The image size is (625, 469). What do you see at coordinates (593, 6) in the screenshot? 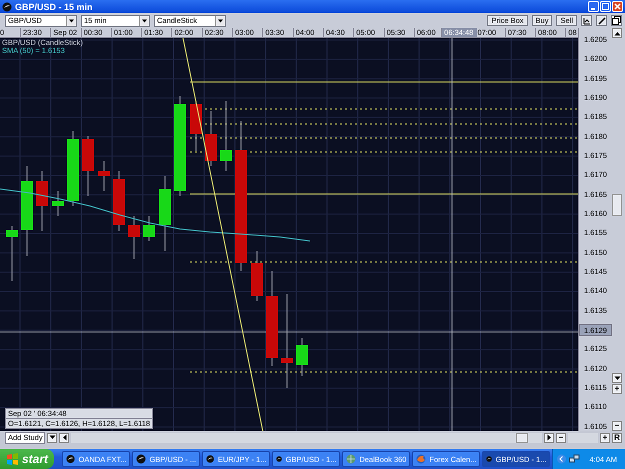
I see `minimize-button` at bounding box center [593, 6].